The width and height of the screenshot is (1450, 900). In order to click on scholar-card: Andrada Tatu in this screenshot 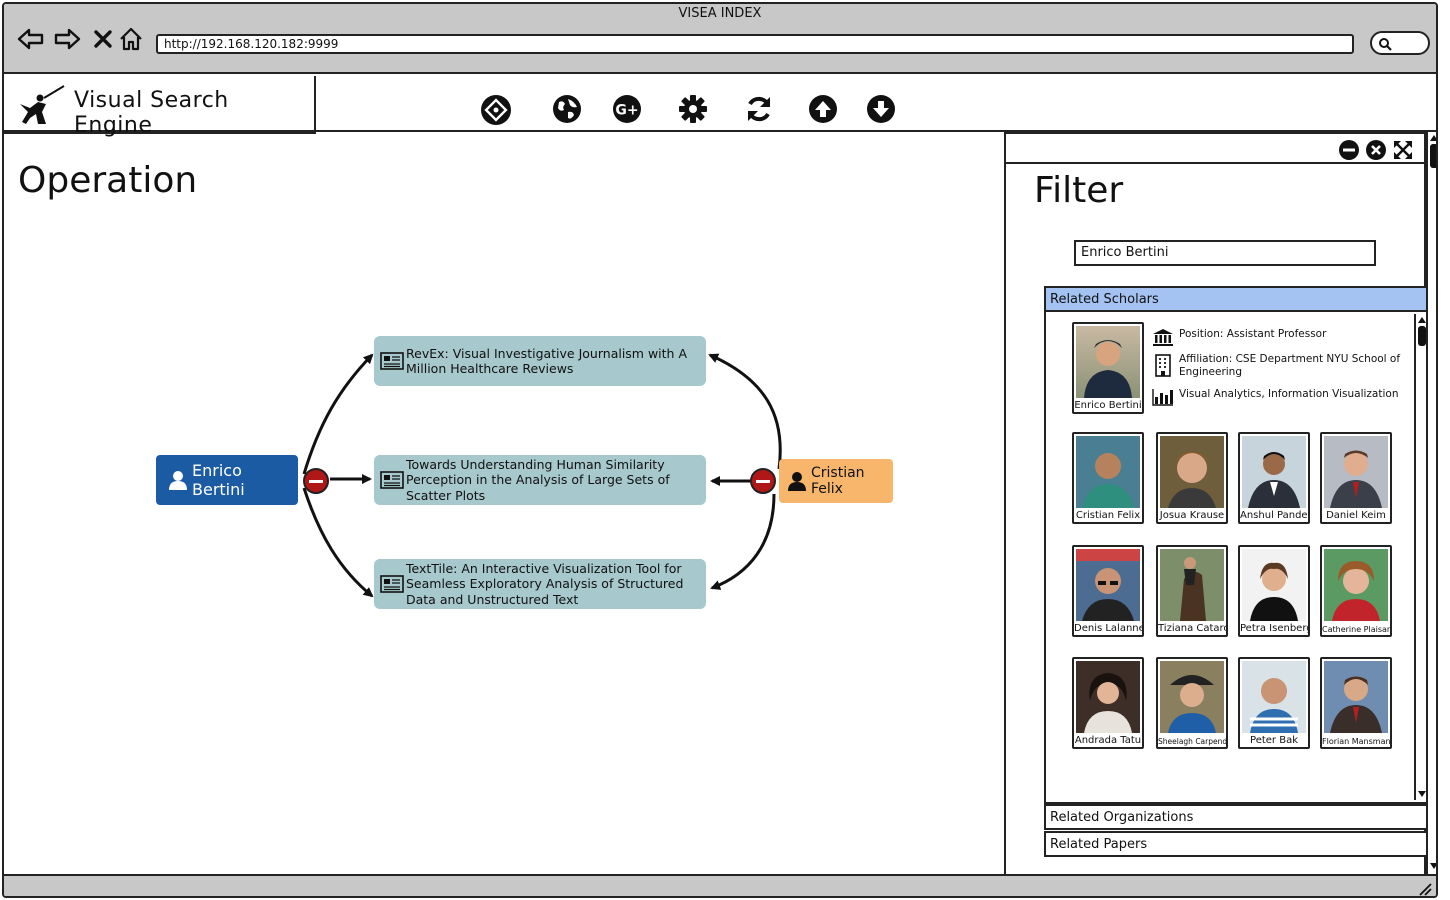, I will do `click(1108, 703)`.